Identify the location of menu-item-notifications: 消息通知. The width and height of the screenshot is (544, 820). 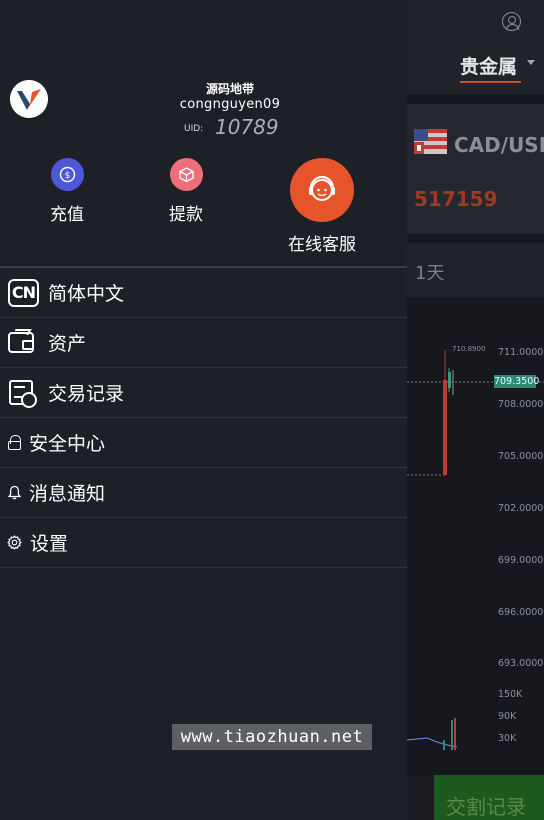
(203, 493).